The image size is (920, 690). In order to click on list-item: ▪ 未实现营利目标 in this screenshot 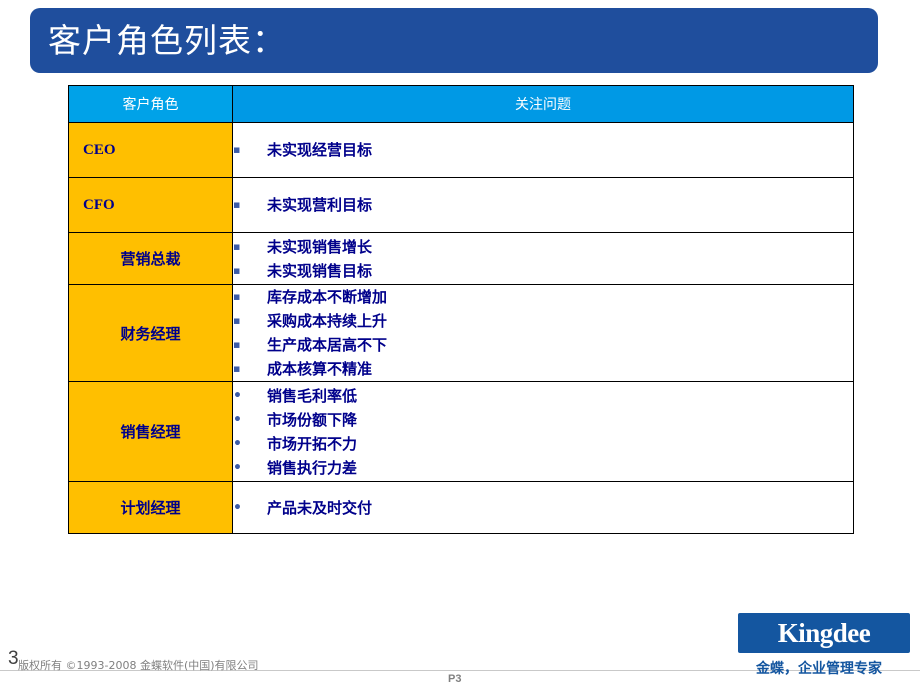, I will do `click(543, 205)`.